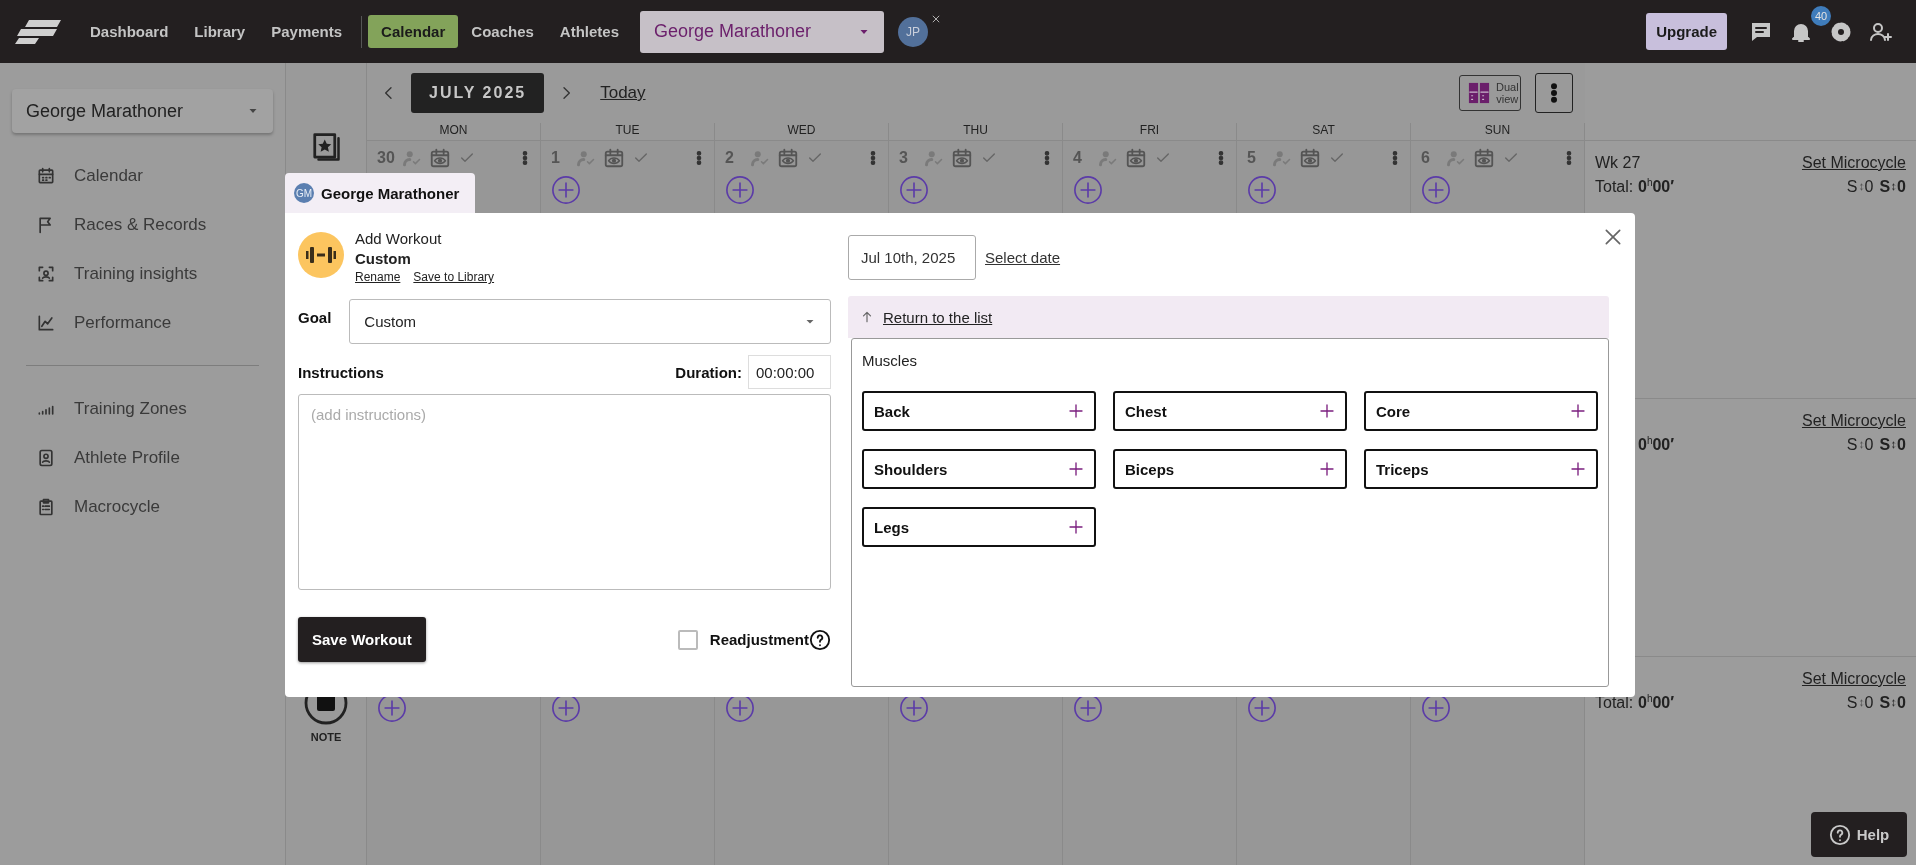 The height and width of the screenshot is (865, 1916). What do you see at coordinates (802, 131) in the screenshot?
I see `weekday-label: WED` at bounding box center [802, 131].